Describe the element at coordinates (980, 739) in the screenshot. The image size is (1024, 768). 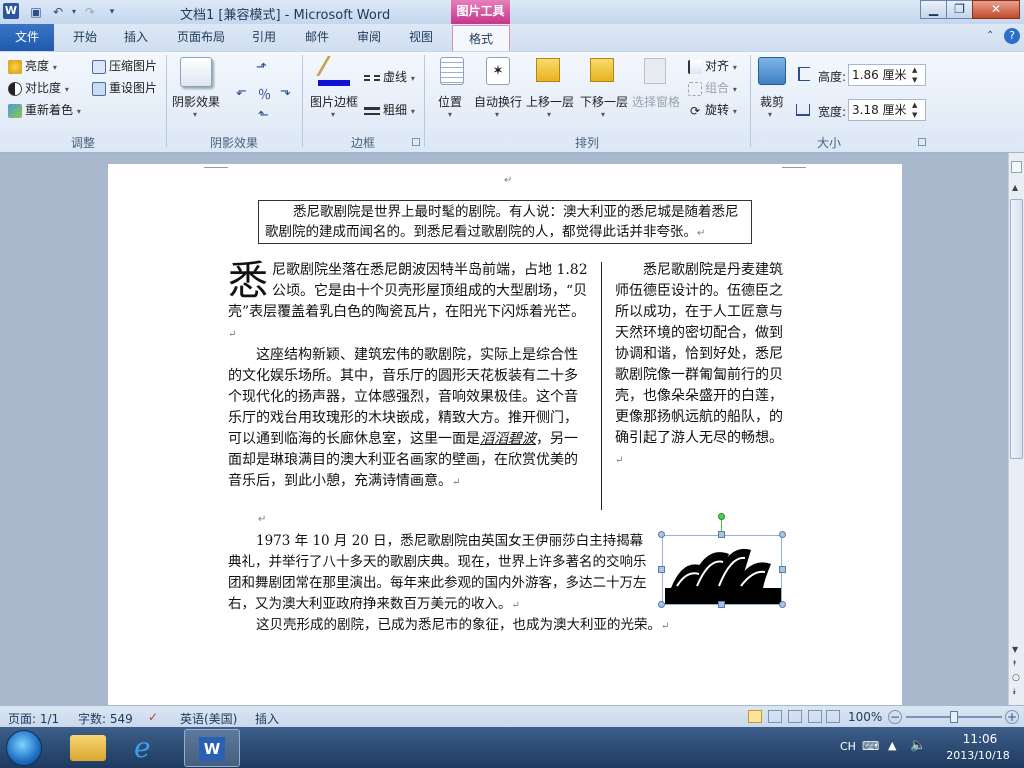
I see `clock-time: 11:06` at that location.